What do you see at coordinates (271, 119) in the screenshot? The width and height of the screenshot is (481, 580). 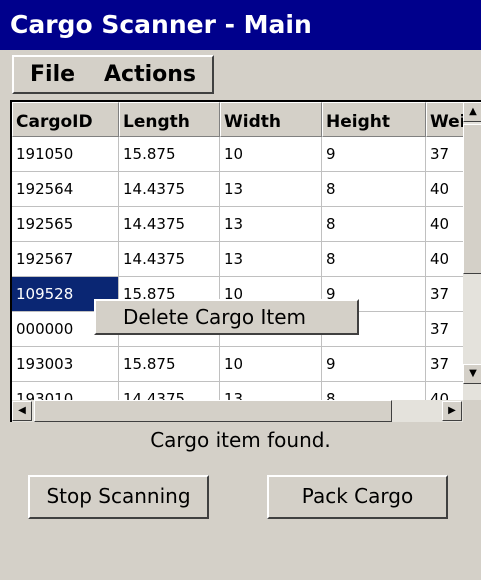 I see `column-header-width: Width` at bounding box center [271, 119].